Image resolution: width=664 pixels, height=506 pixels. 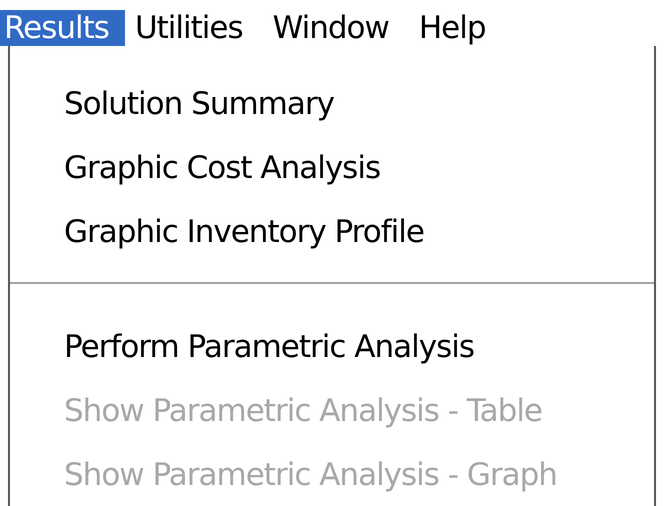 What do you see at coordinates (332, 168) in the screenshot?
I see `menu-item: Graphic Cost Analysis` at bounding box center [332, 168].